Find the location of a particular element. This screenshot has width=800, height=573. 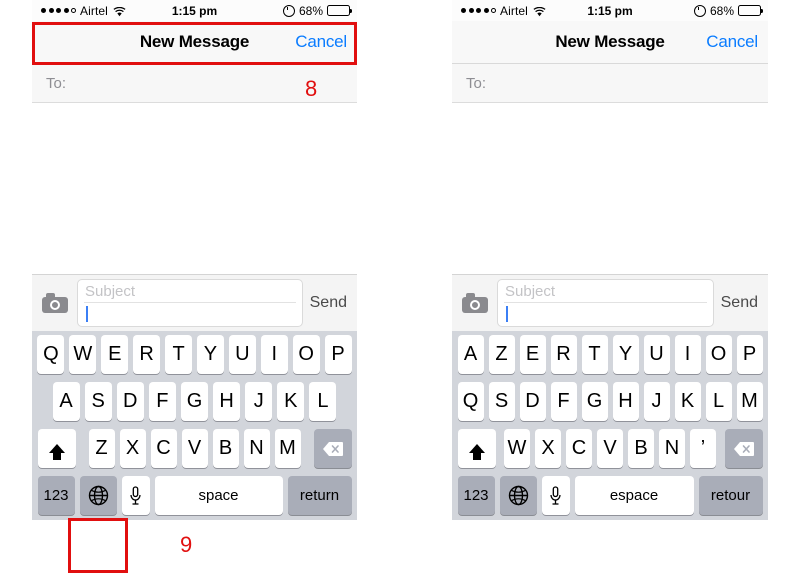

microphone-icon is located at coordinates (555, 495).